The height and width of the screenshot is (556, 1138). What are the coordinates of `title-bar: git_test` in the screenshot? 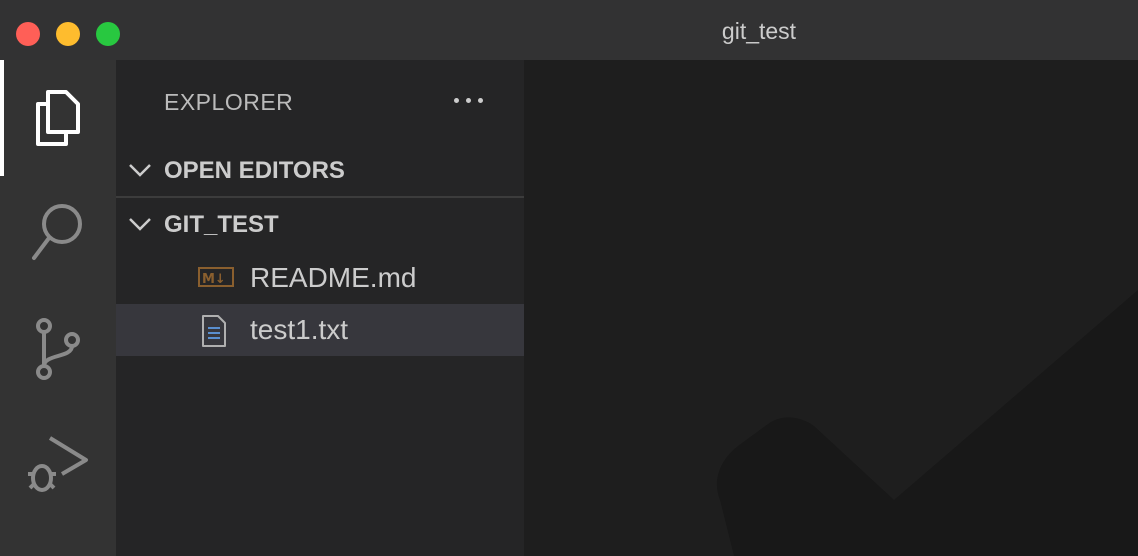 It's located at (569, 30).